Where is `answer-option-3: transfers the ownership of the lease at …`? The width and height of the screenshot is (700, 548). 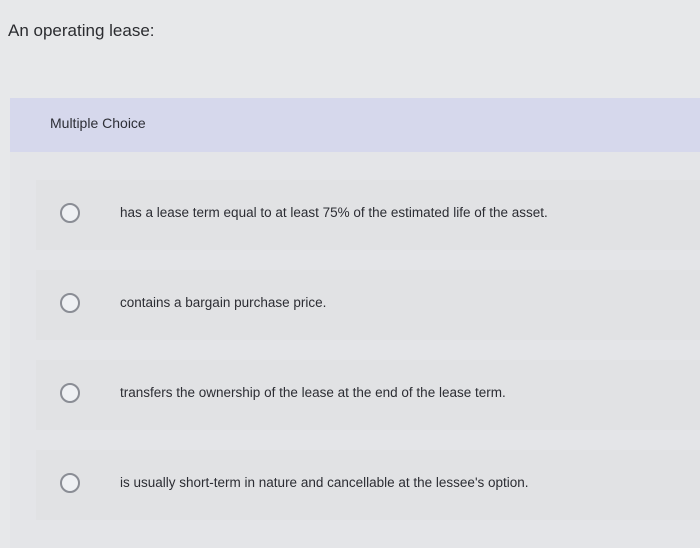
answer-option-3: transfers the ownership of the lease at … is located at coordinates (368, 395).